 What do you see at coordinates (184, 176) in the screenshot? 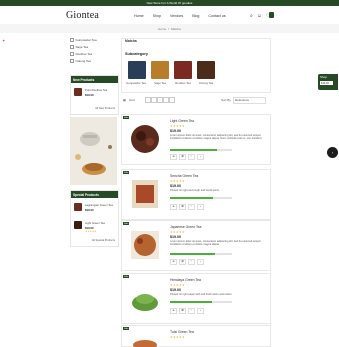
I see `product-name: Sencha Green Tea` at bounding box center [184, 176].